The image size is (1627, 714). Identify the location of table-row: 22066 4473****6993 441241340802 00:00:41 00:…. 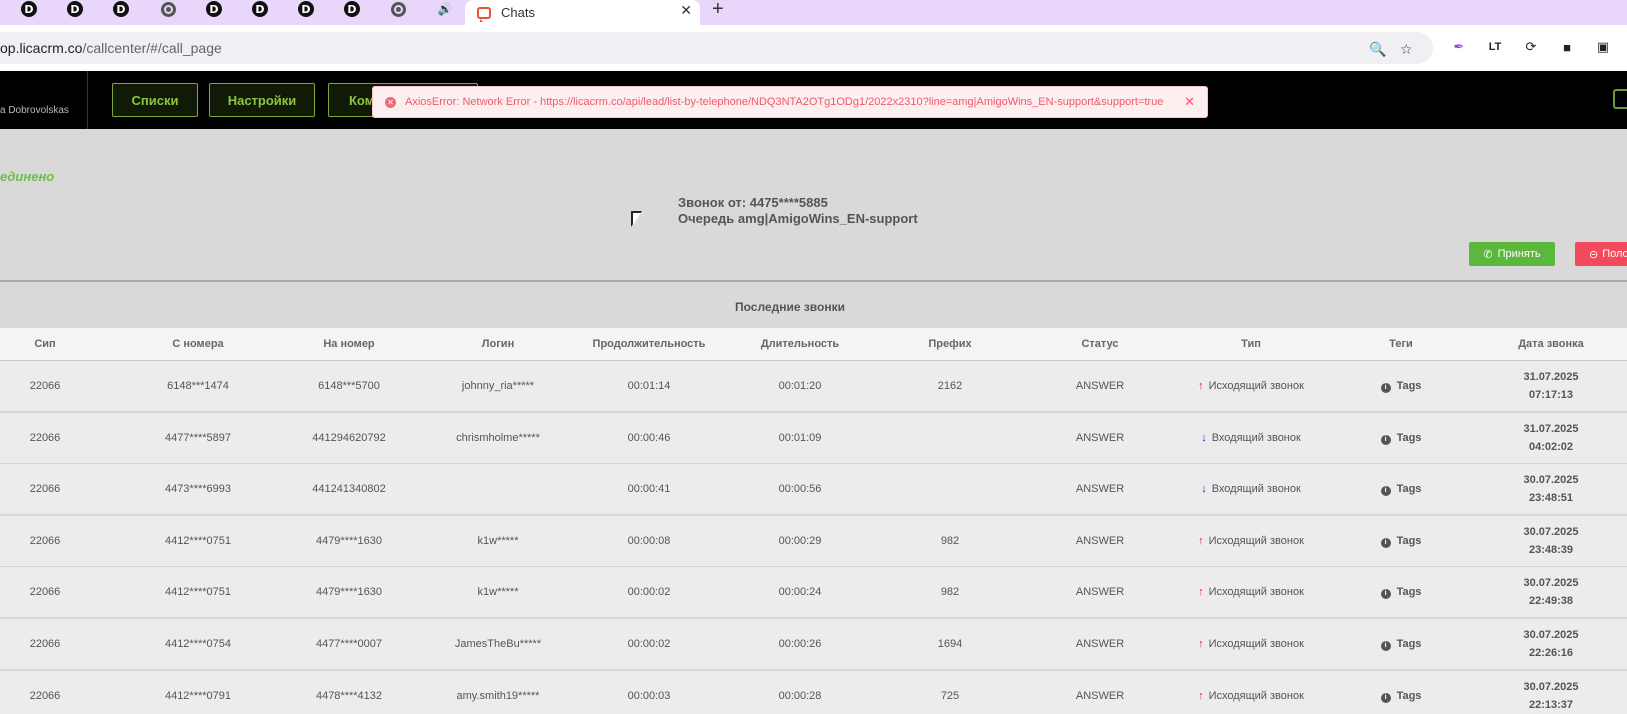
(813, 490).